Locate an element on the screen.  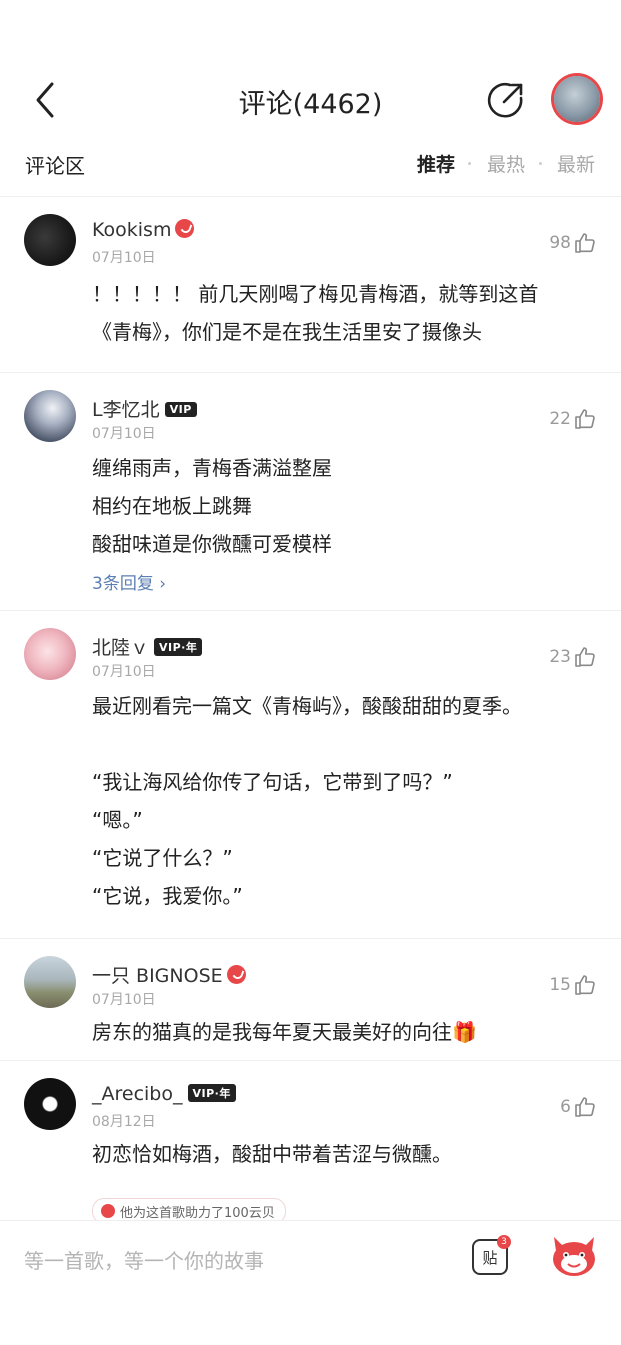
page-title: 评论(4462) is located at coordinates (310, 104).